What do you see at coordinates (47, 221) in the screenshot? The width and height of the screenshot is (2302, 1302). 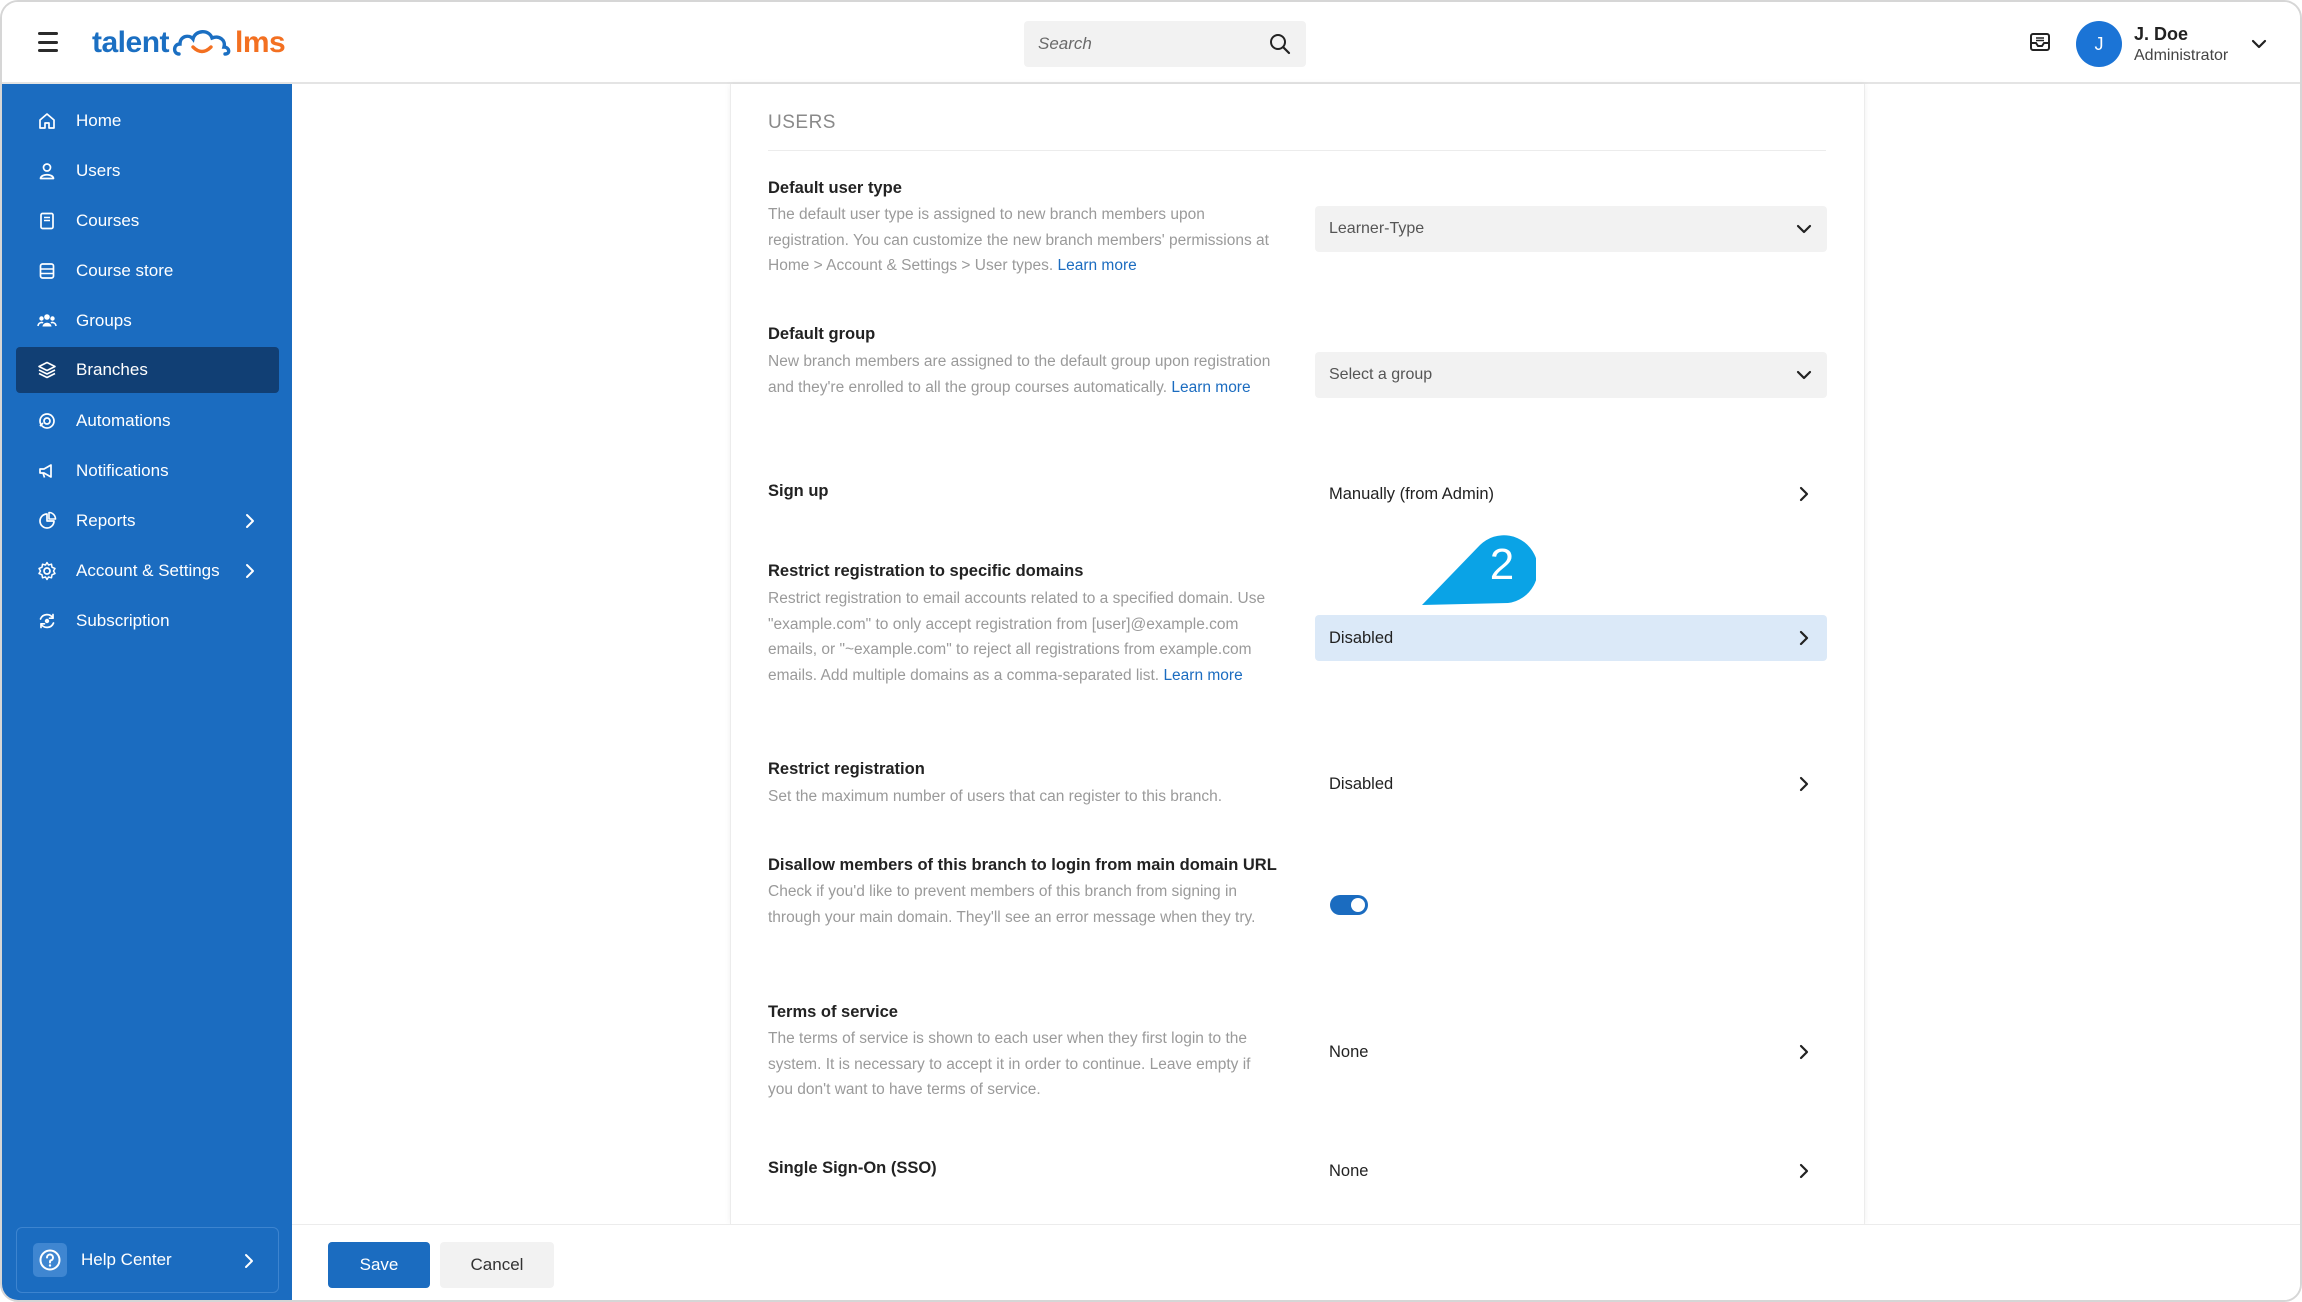 I see `book-icon` at bounding box center [47, 221].